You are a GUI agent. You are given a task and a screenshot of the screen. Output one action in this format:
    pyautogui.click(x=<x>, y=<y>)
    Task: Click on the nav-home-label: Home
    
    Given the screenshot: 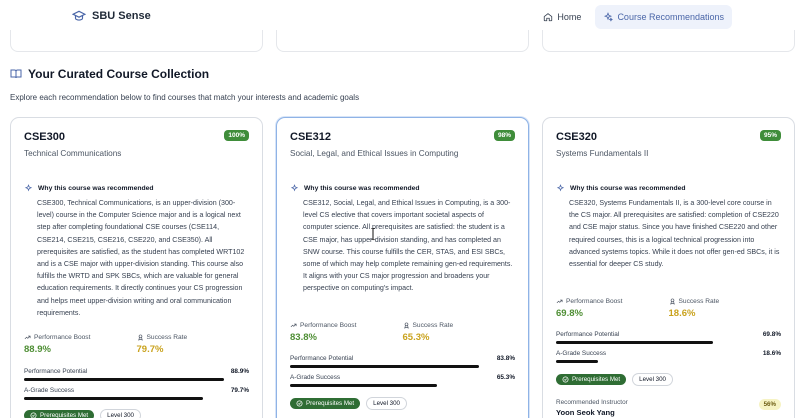 What is the action you would take?
    pyautogui.click(x=569, y=17)
    